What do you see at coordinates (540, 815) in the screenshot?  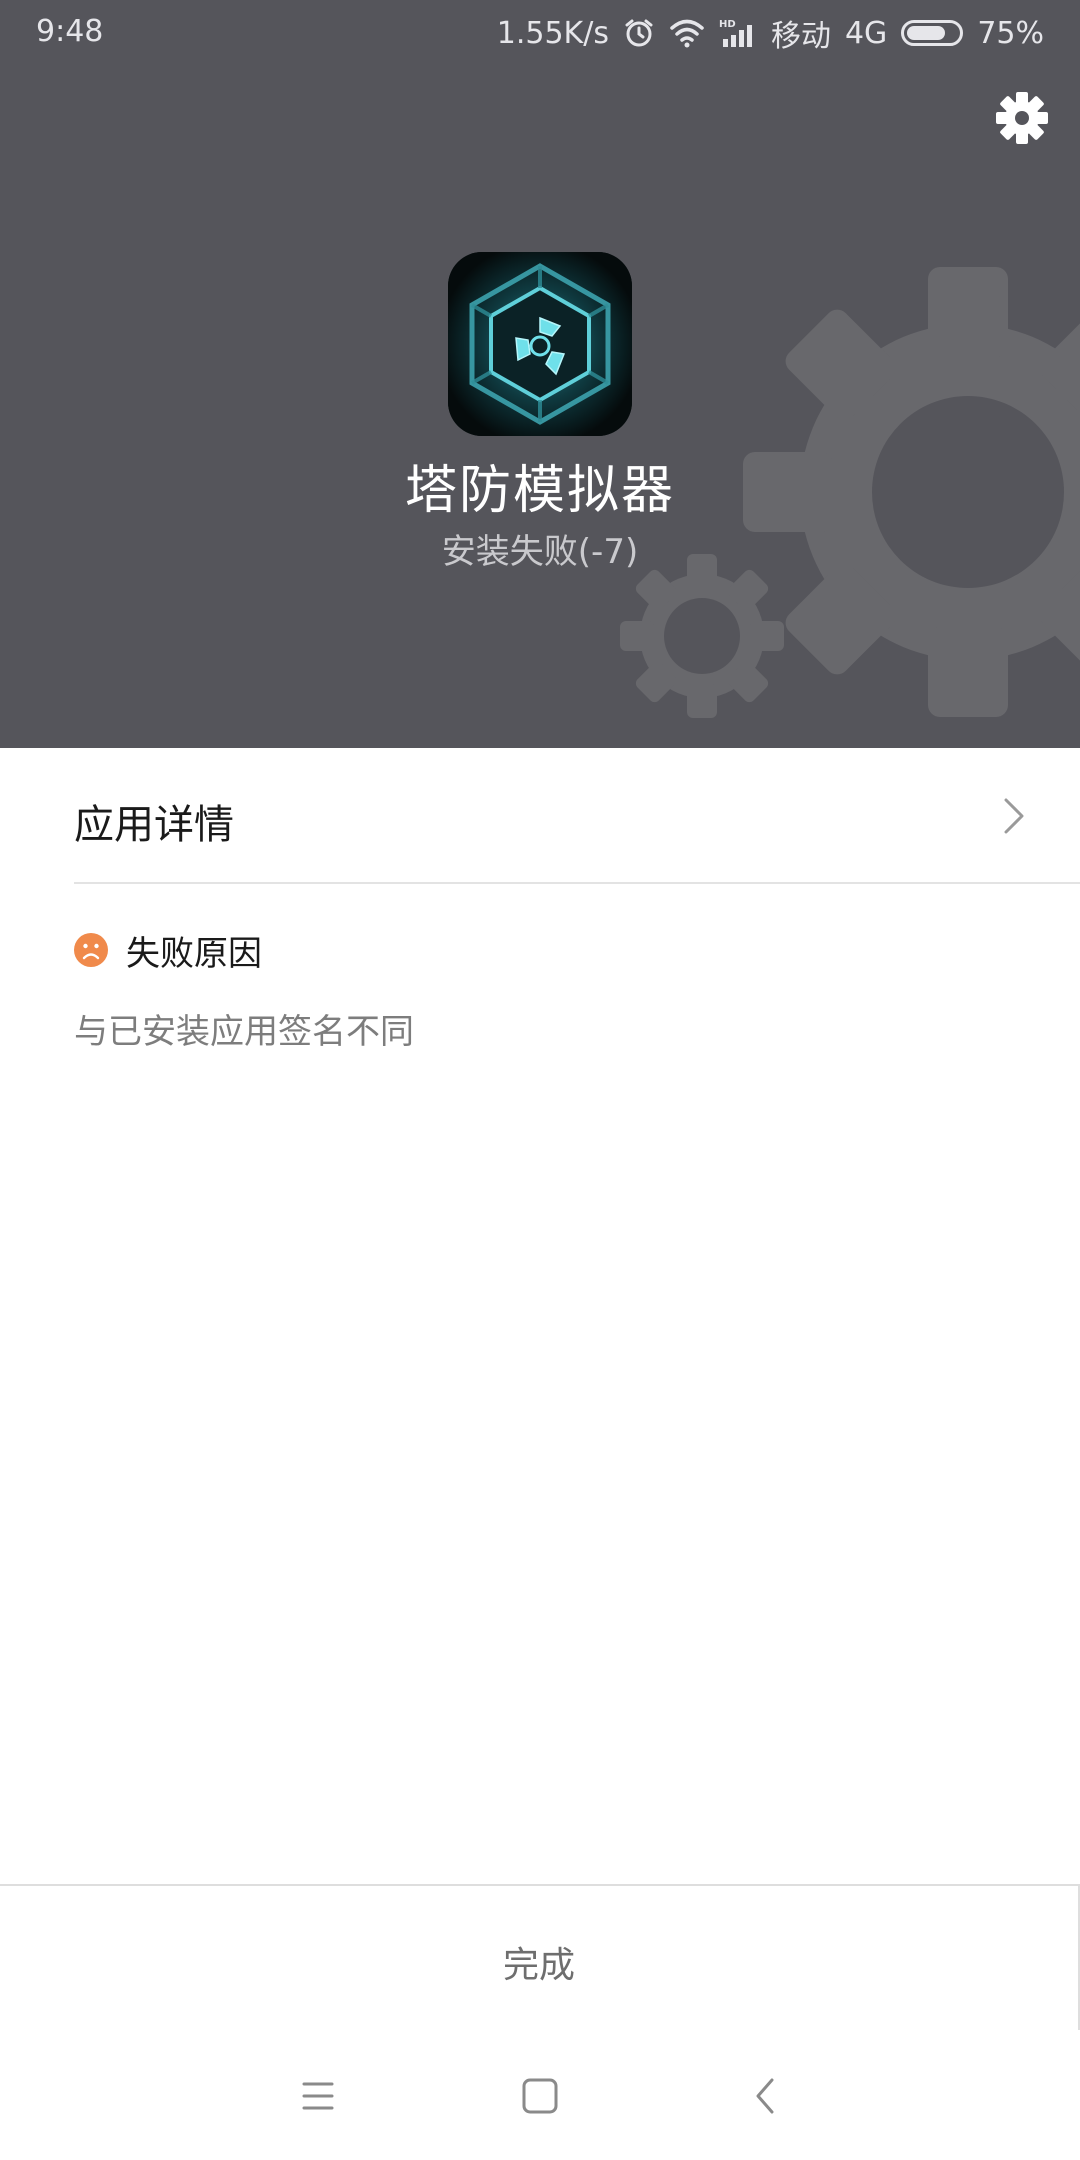 I see `app-details-row: 应用详情` at bounding box center [540, 815].